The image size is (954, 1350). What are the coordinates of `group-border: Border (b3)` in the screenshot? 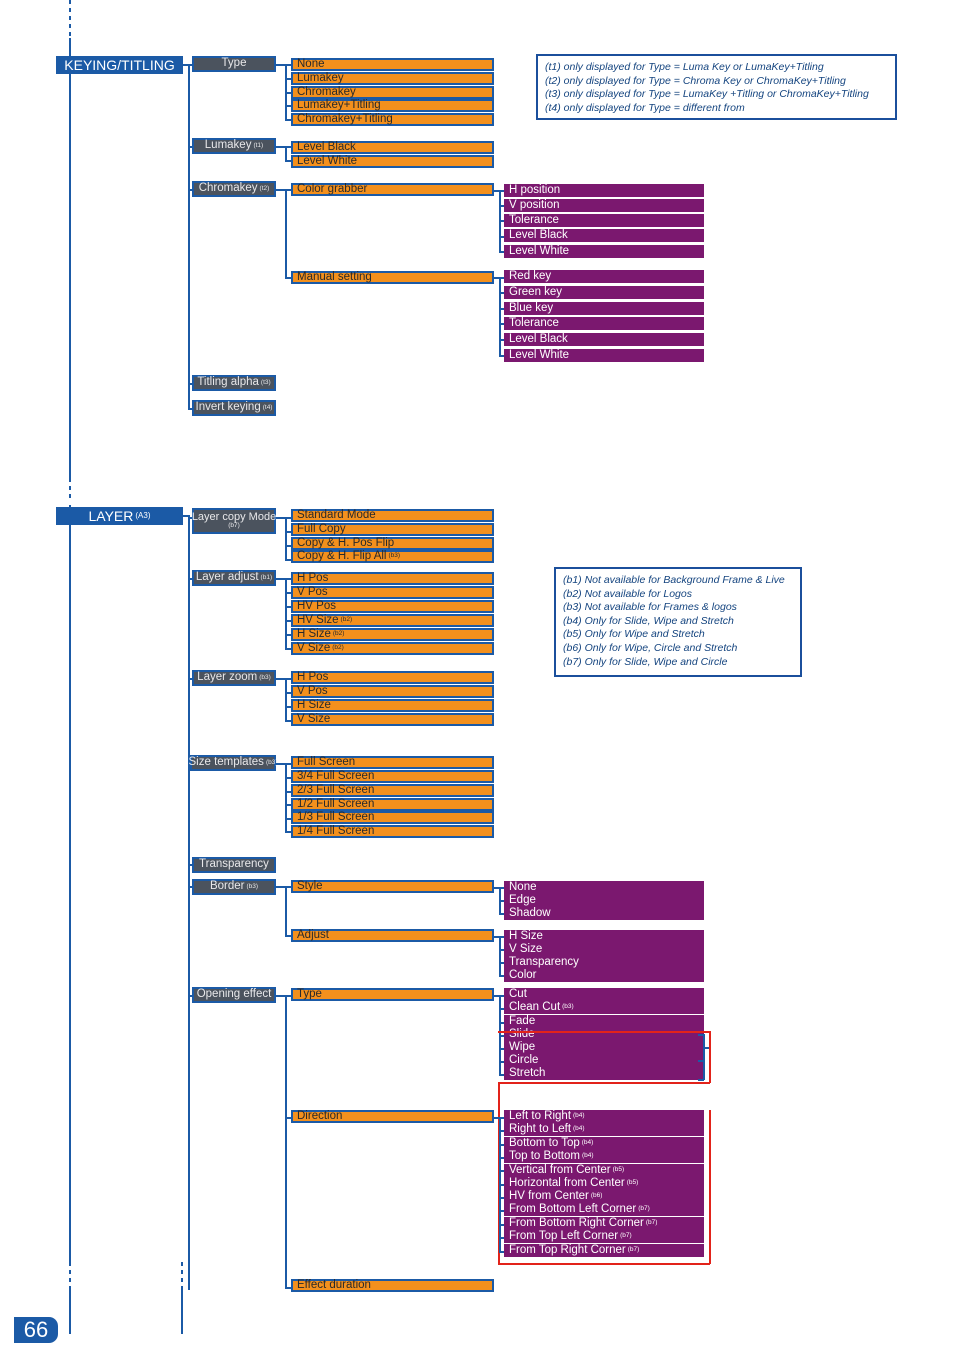 It's located at (234, 887).